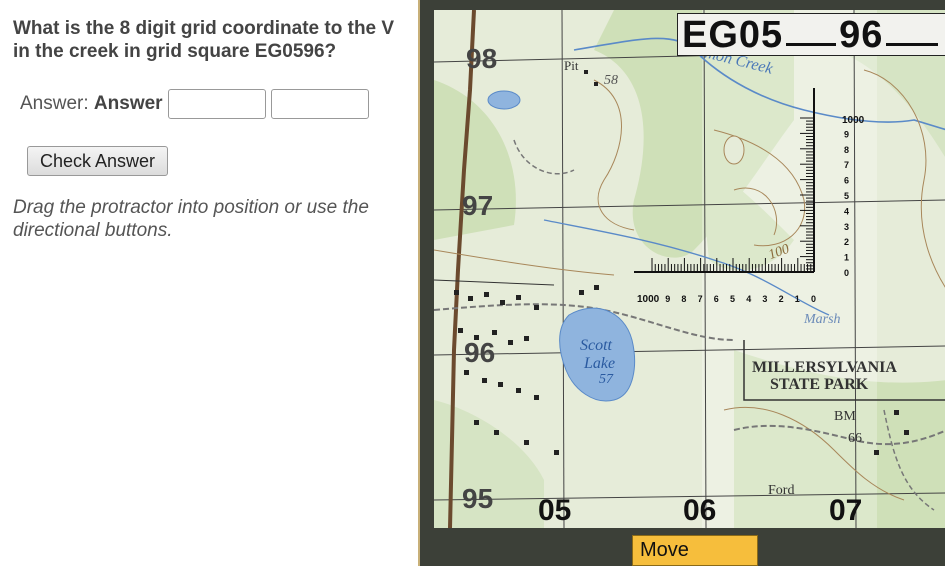  Describe the element at coordinates (128, 103) in the screenshot. I see `answer-label-bold: Answer` at that location.